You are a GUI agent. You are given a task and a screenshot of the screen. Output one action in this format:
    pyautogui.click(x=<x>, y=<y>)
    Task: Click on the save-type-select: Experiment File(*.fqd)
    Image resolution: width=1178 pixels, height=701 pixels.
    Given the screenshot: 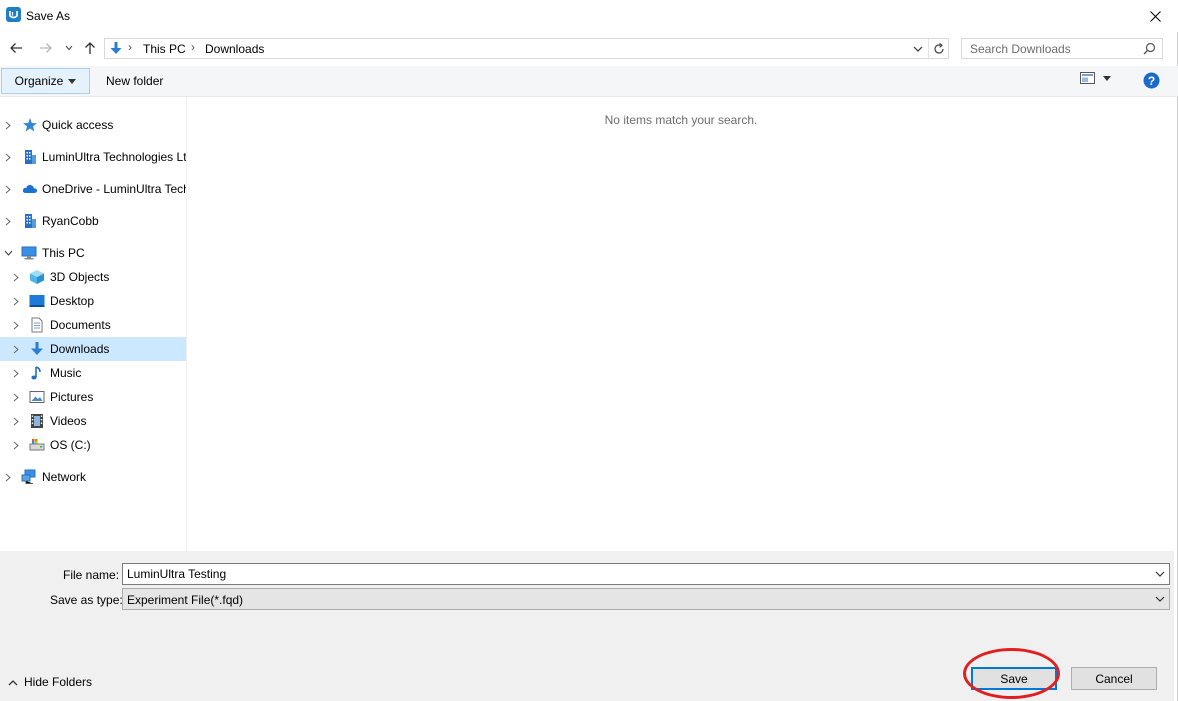 What is the action you would take?
    pyautogui.click(x=646, y=599)
    